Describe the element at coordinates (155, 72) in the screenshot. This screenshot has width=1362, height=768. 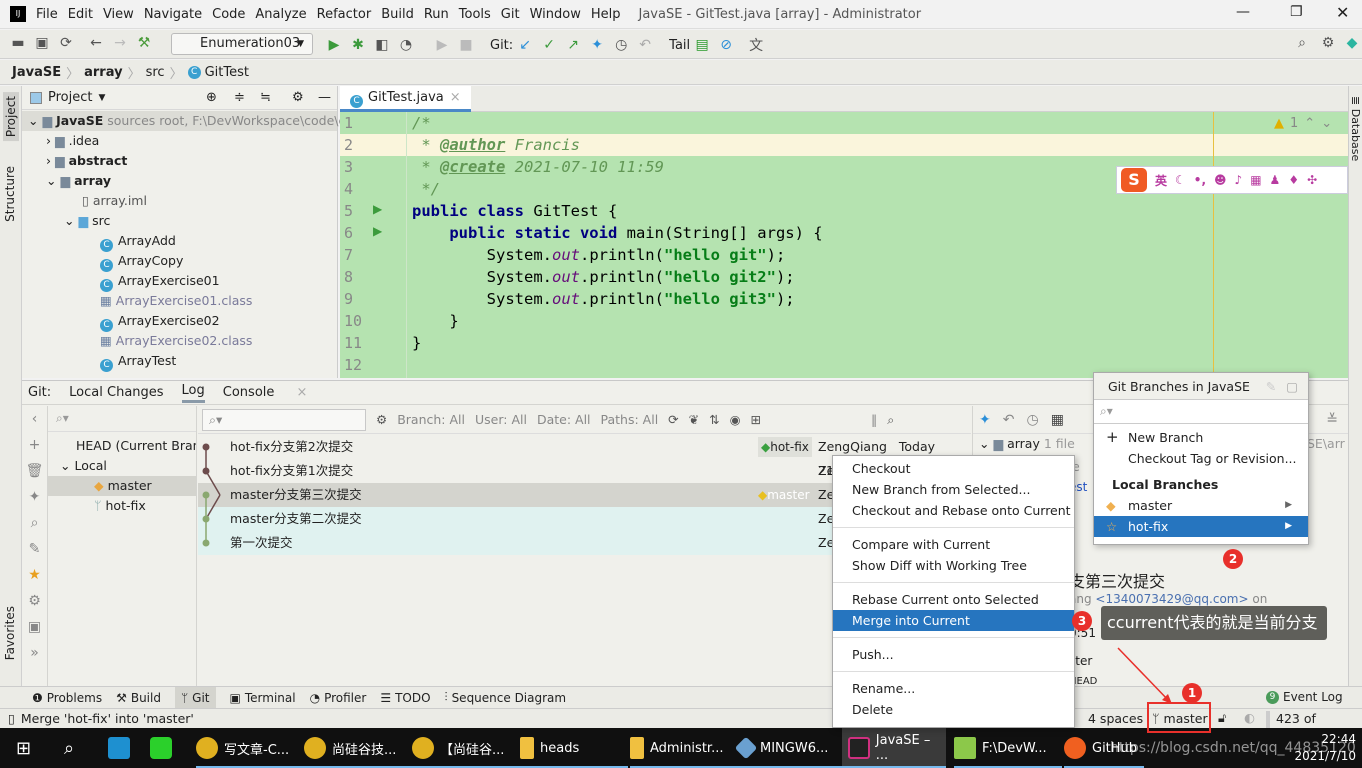
I see `breadcrumb-src: src` at that location.